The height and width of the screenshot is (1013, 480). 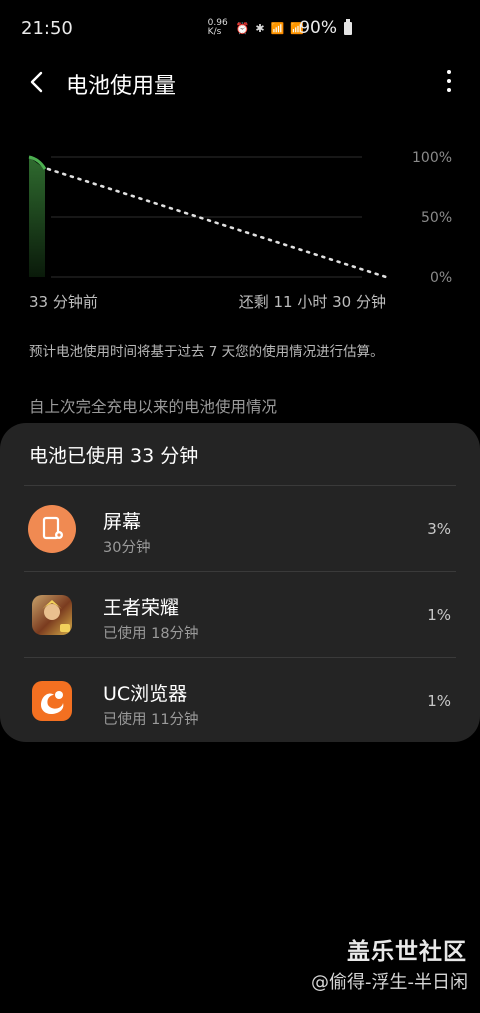 What do you see at coordinates (121, 86) in the screenshot?
I see `page-title: 电池使用量` at bounding box center [121, 86].